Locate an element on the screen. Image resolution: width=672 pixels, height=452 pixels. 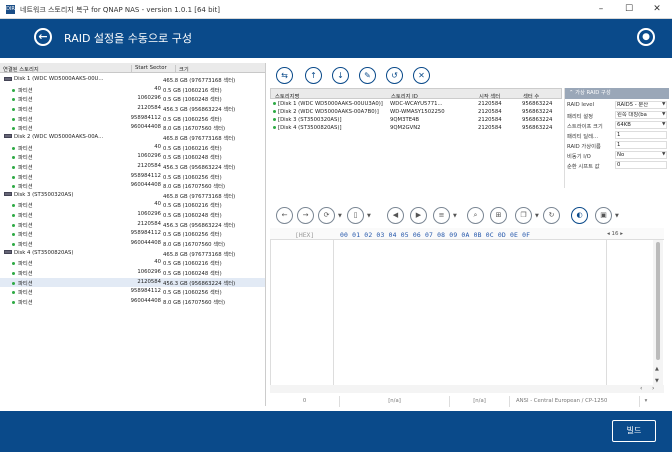
scroll-down-icon: ▼ is located at coordinates (657, 381).